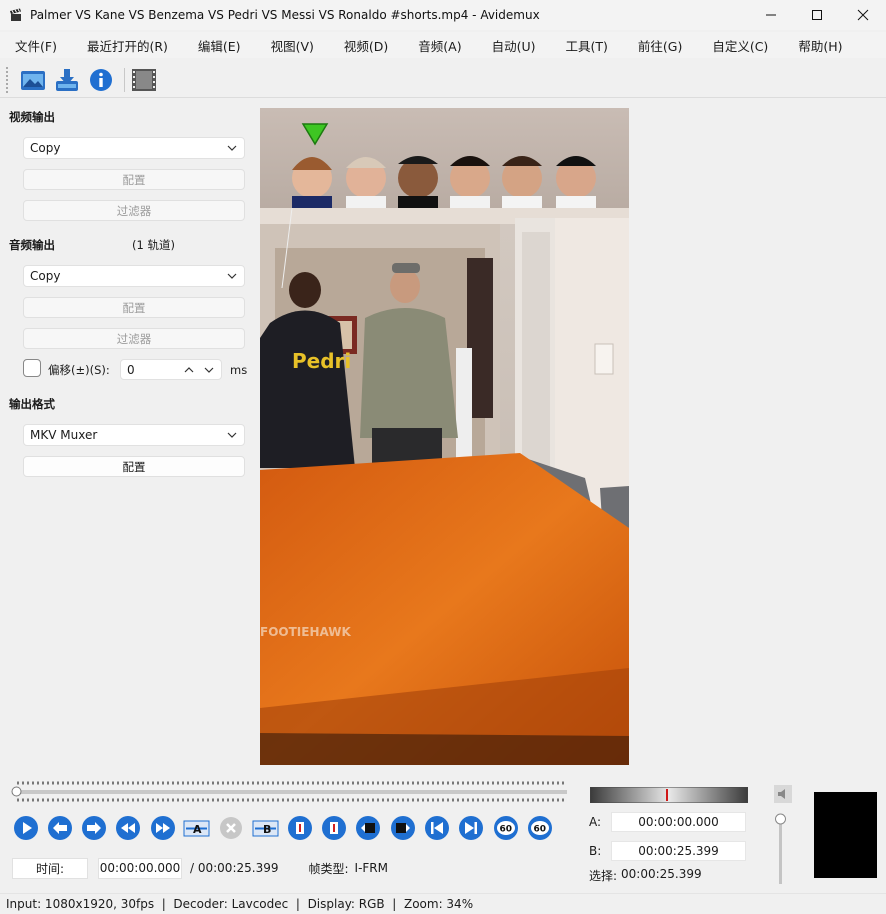  What do you see at coordinates (321, 361) in the screenshot?
I see `shirt-text: Pedri` at bounding box center [321, 361].